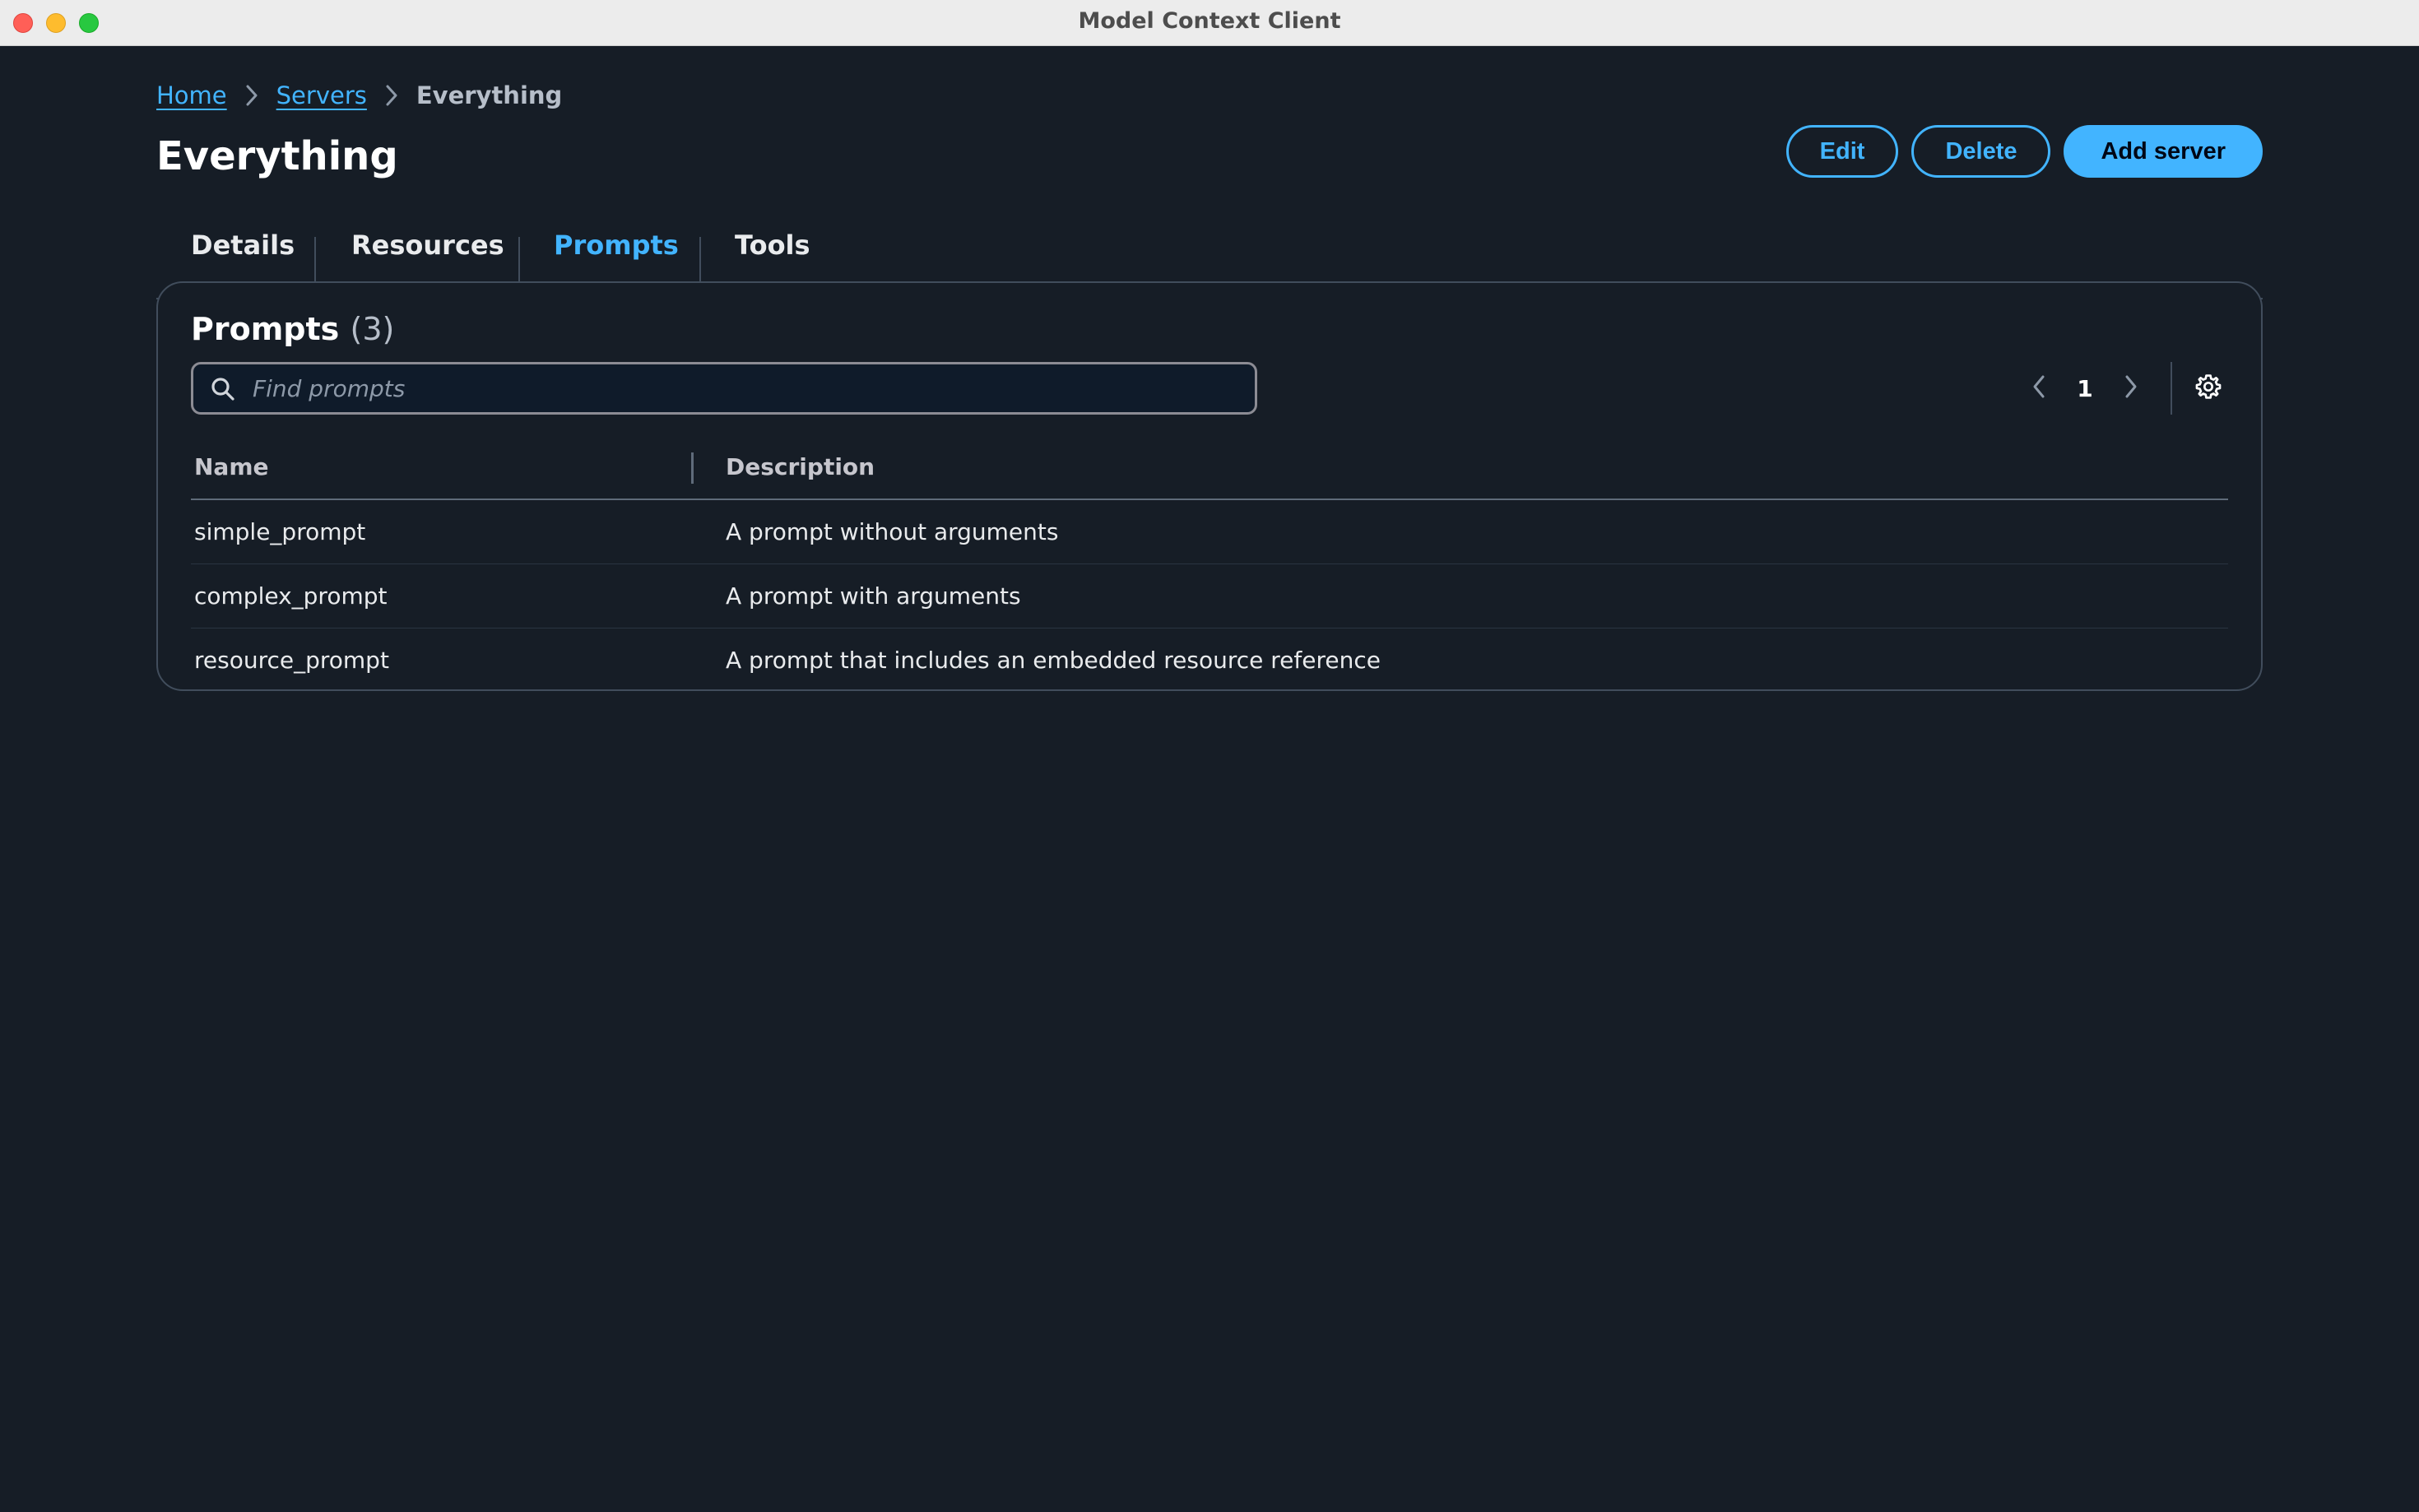 The width and height of the screenshot is (2419, 1512). What do you see at coordinates (223, 389) in the screenshot?
I see `search-icon` at bounding box center [223, 389].